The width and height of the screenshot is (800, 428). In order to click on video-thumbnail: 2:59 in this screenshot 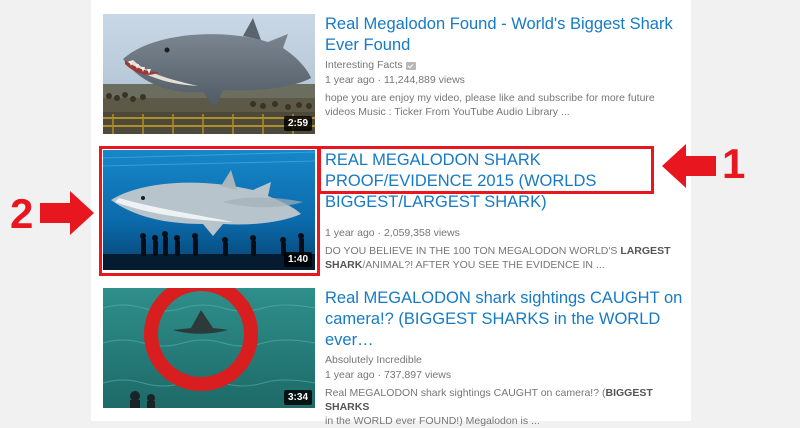, I will do `click(209, 74)`.